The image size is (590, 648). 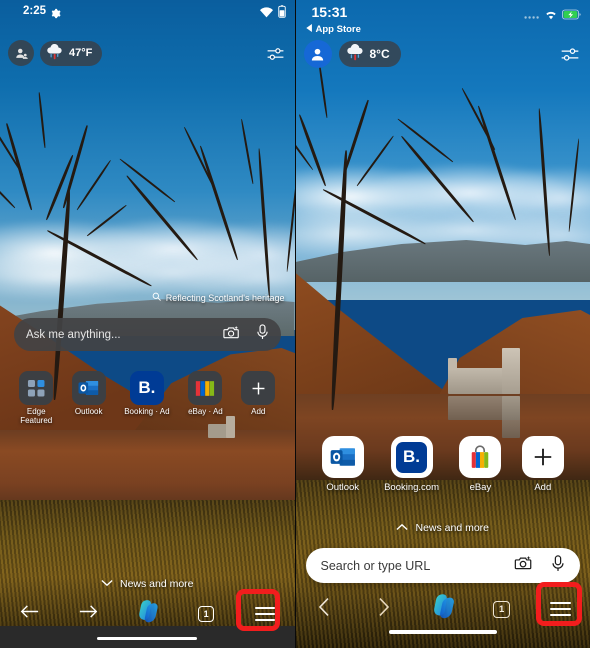 I want to click on chevron-down-icon, so click(x=107, y=584).